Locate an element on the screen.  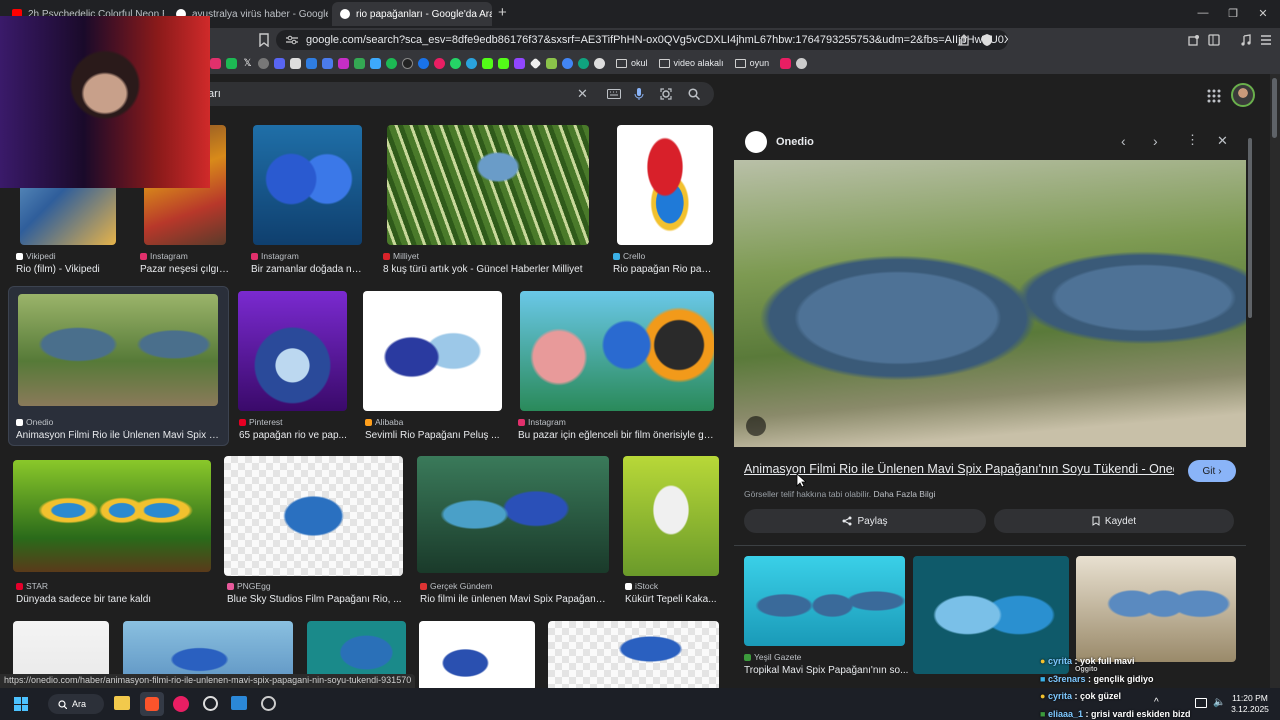
spotify-bookmark-icon is located at coordinates (391, 63).